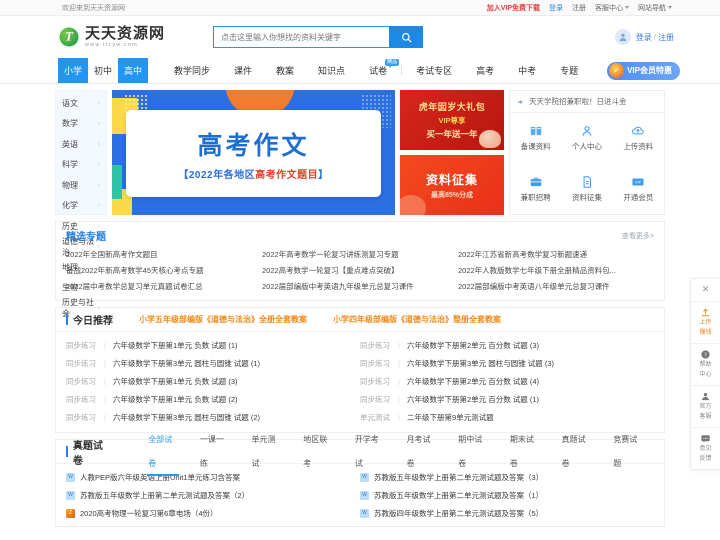 The width and height of the screenshot is (720, 540). I want to click on tab-unit-test: 单元测试, so click(267, 452).